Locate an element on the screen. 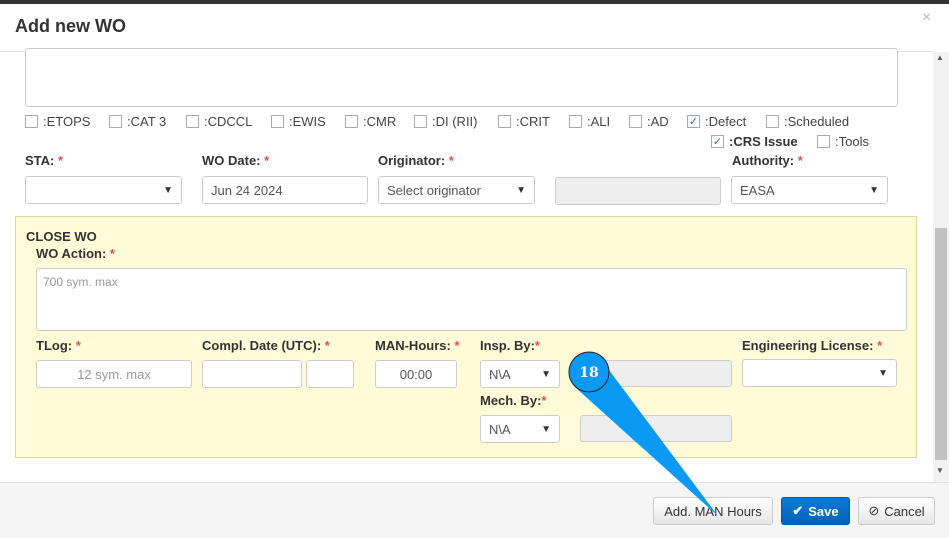 This screenshot has height=538, width=949. window-top-bar is located at coordinates (474, 2).